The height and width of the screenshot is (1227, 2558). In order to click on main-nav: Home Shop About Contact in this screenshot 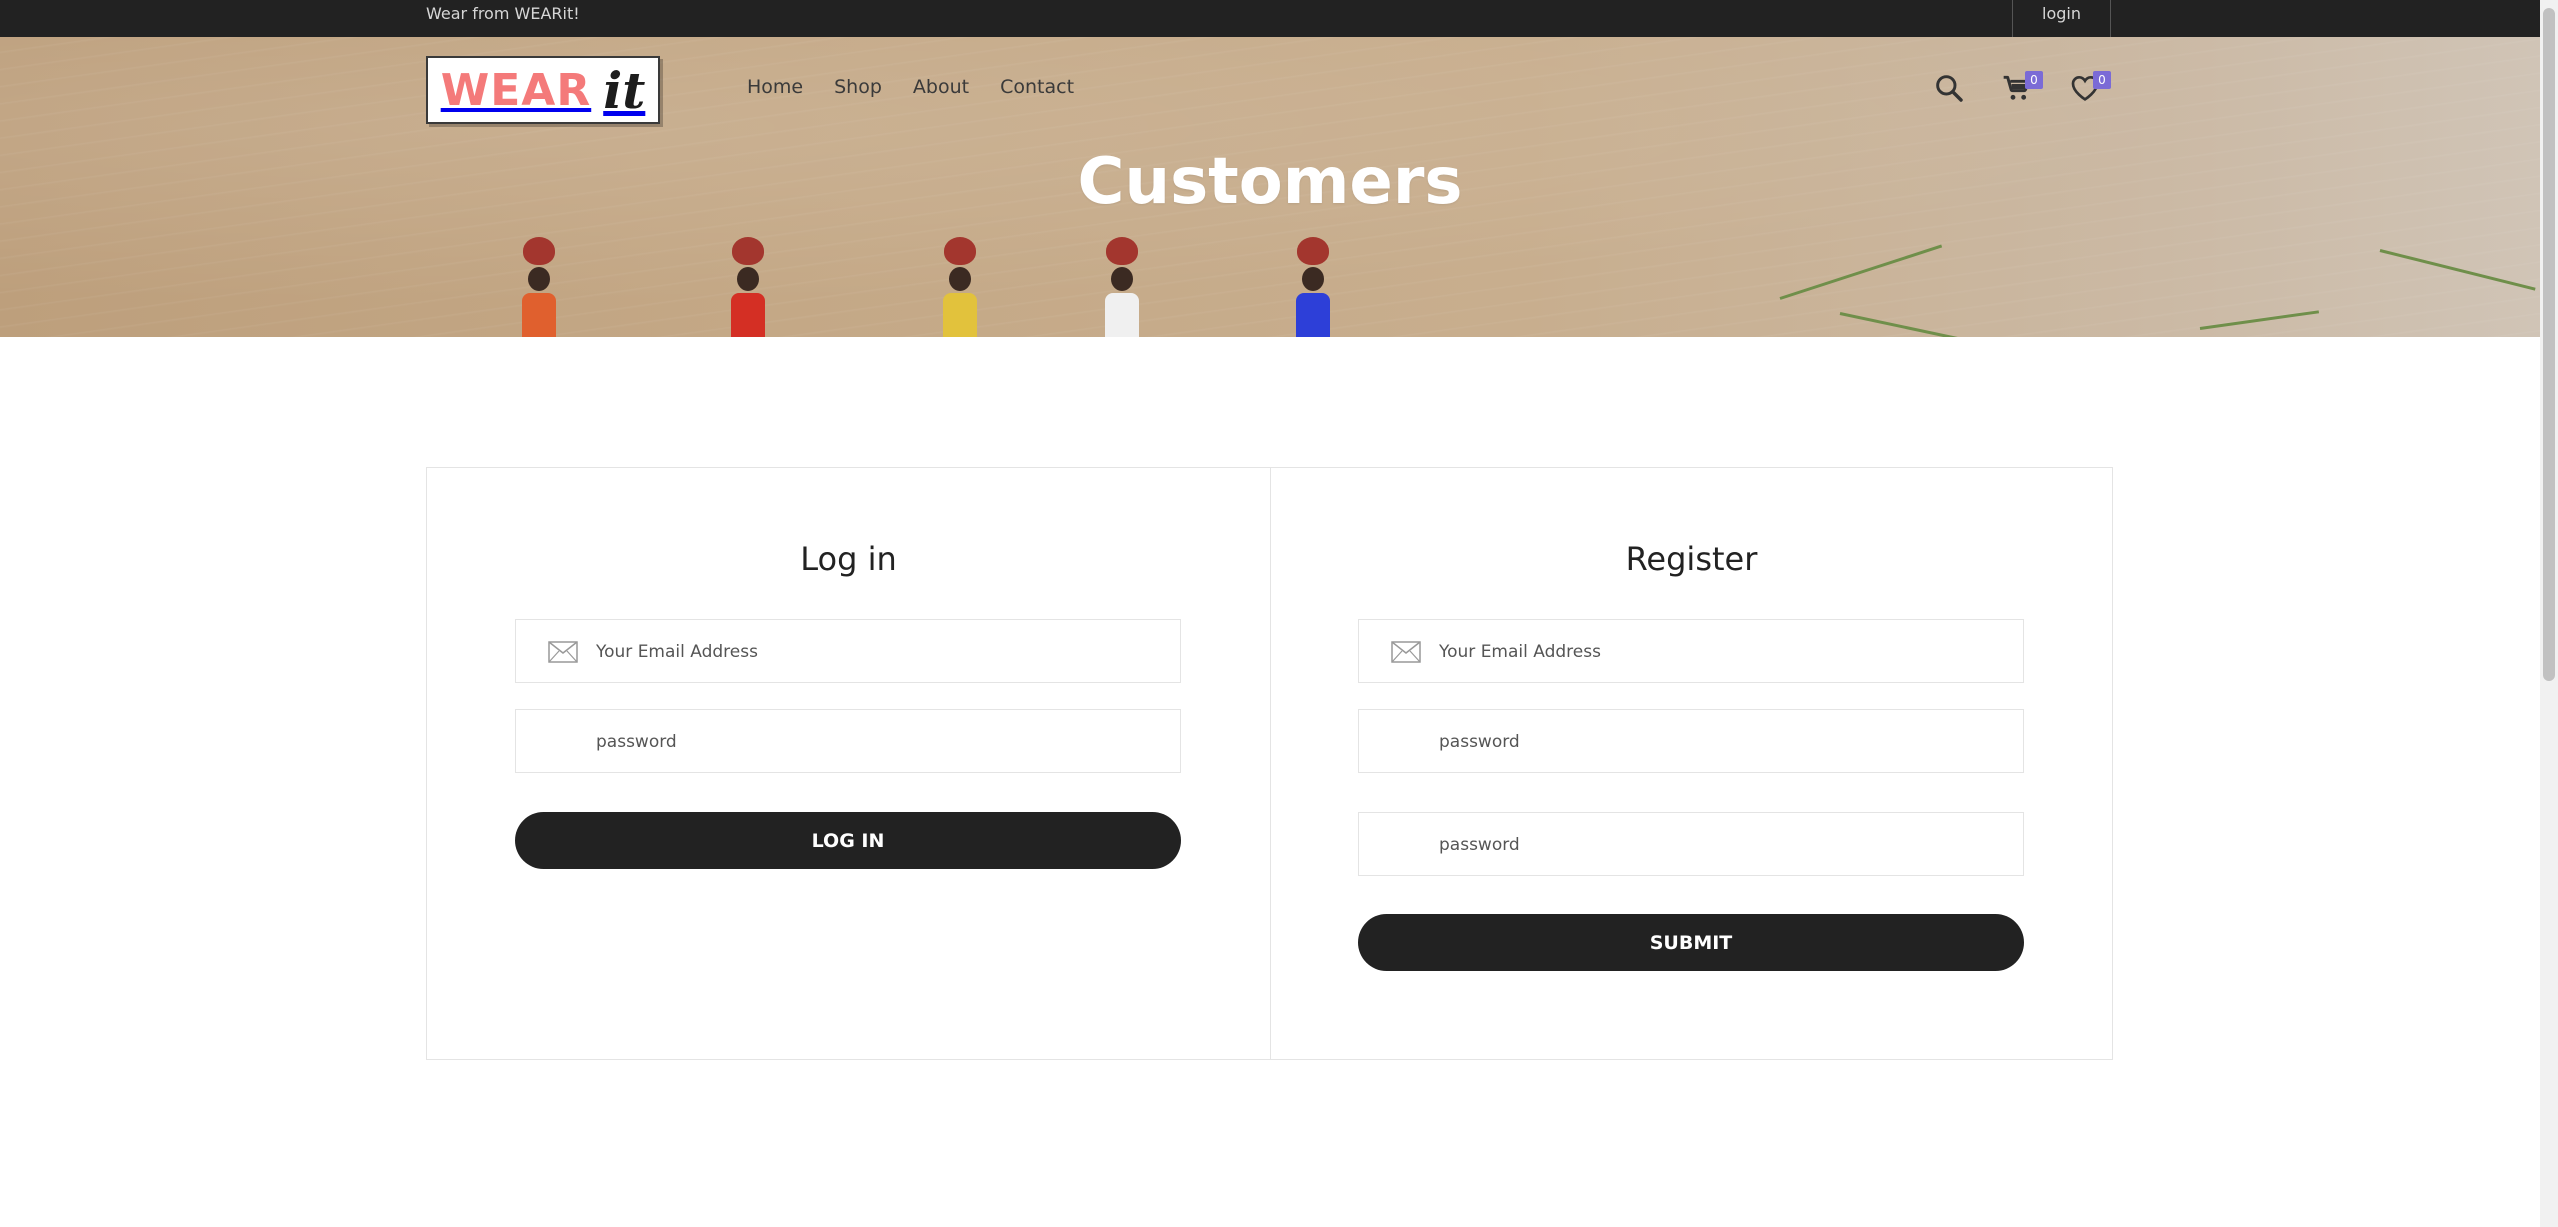, I will do `click(910, 87)`.